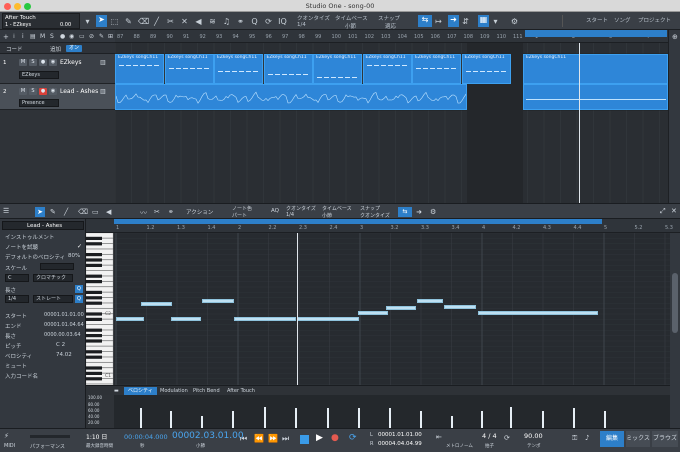  What do you see at coordinates (23, 36) in the screenshot?
I see `inspector-toggle-icon: i` at bounding box center [23, 36].